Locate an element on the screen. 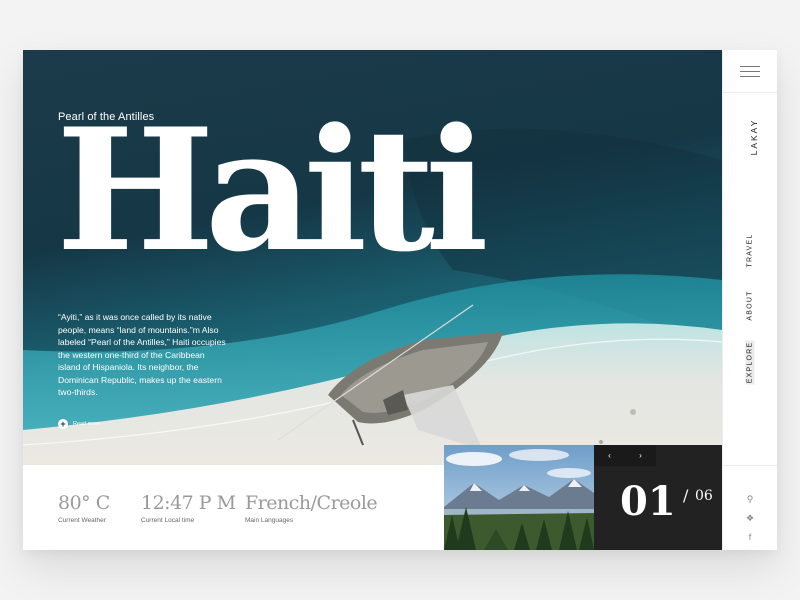 This screenshot has width=800, height=600. slide-thumbnail is located at coordinates (519, 497).